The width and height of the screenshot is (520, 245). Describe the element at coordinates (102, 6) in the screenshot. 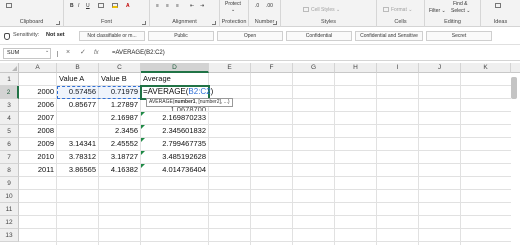

I see `borders-button` at that location.